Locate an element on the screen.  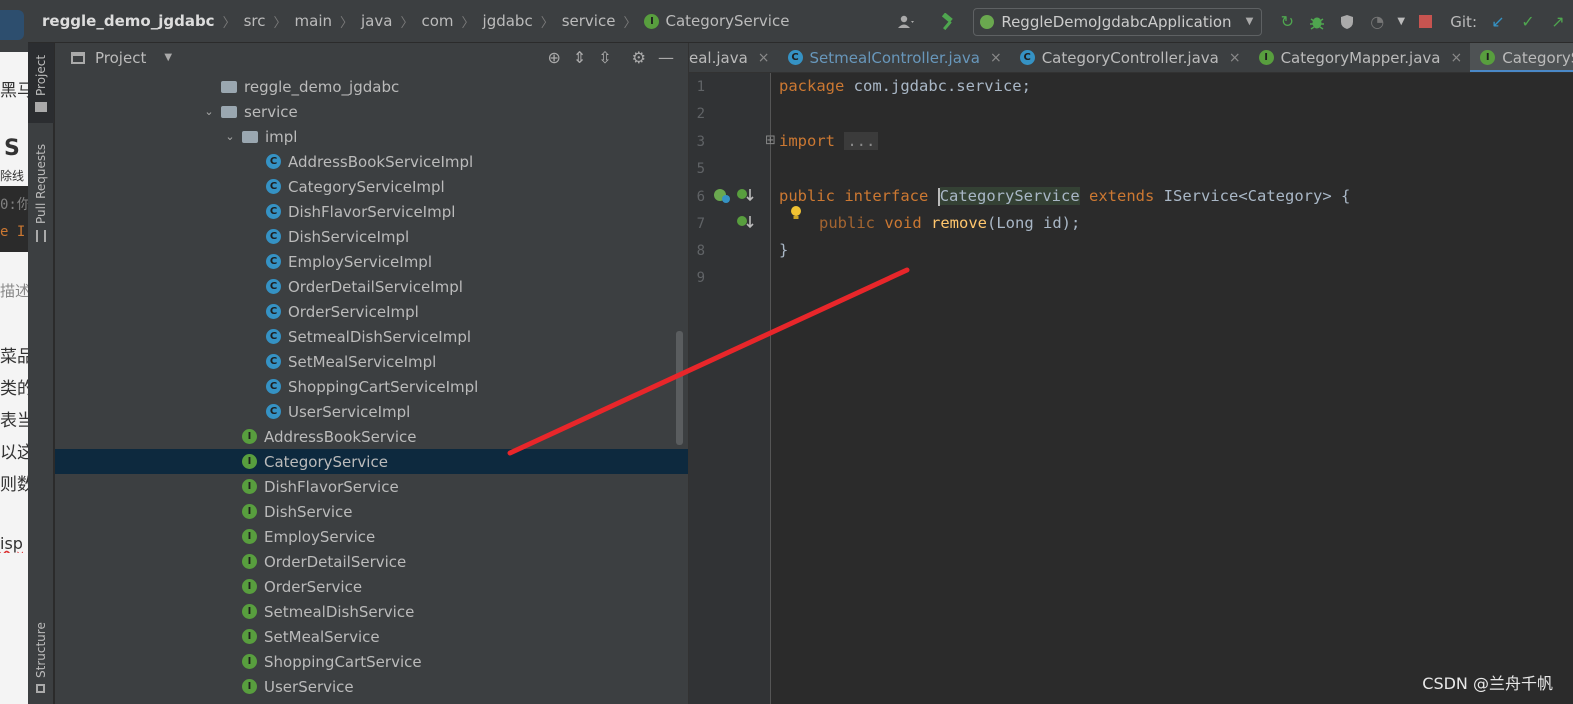
rerun-icon: ↻ is located at coordinates (1287, 22).